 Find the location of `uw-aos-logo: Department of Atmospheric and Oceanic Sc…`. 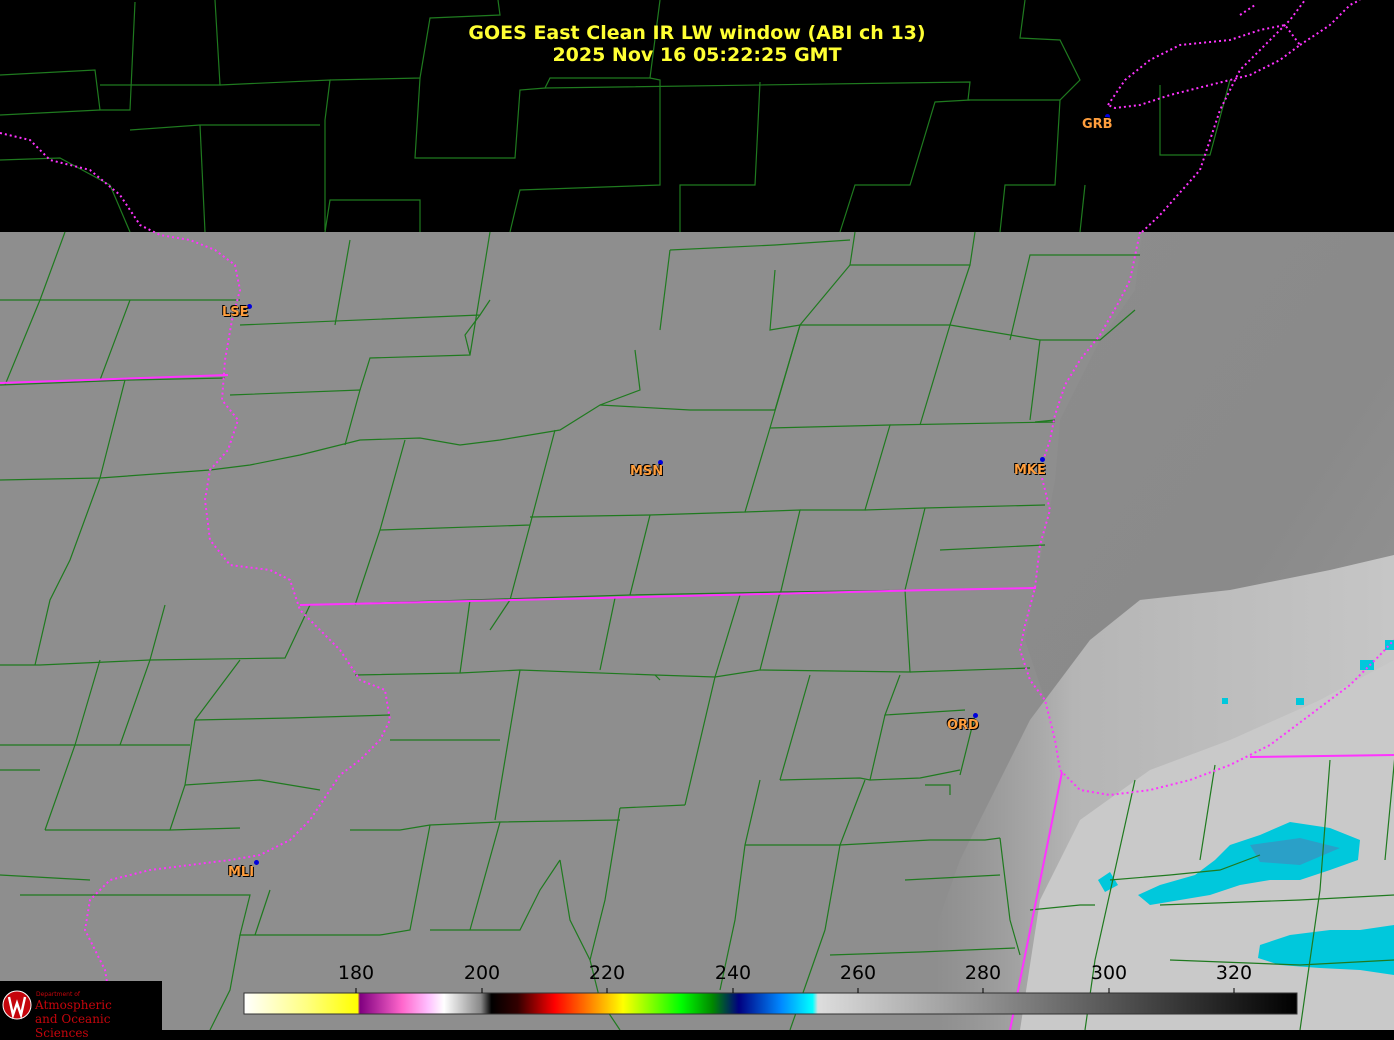

uw-aos-logo: Department of Atmospheric and Oceanic Sc… is located at coordinates (81, 1010).